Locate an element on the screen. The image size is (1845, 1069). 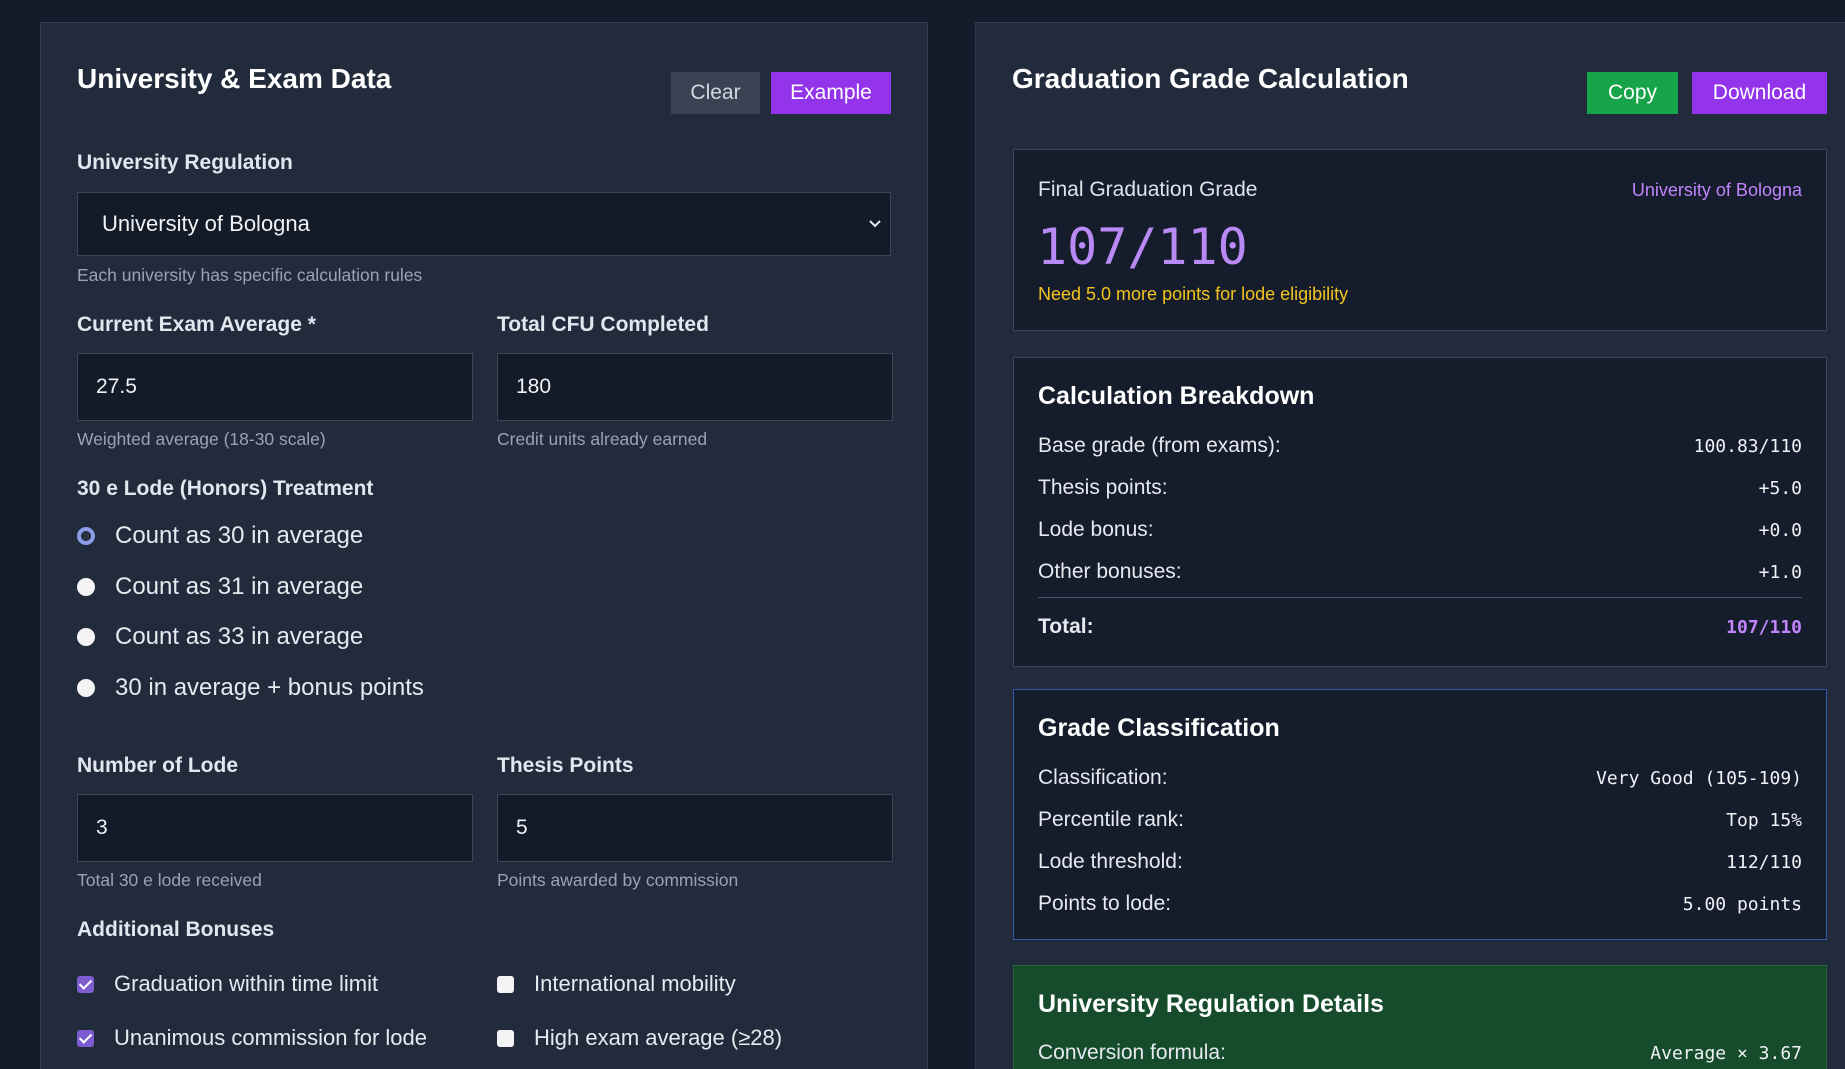
radio-option-30: Count as 30 in average is located at coordinates (220, 536).